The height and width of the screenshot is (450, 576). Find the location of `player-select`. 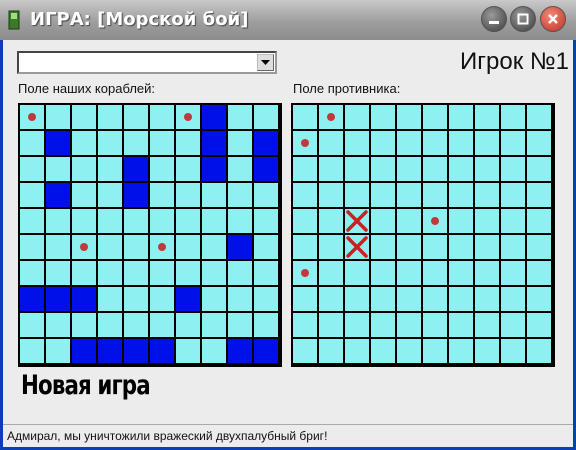

player-select is located at coordinates (147, 62).